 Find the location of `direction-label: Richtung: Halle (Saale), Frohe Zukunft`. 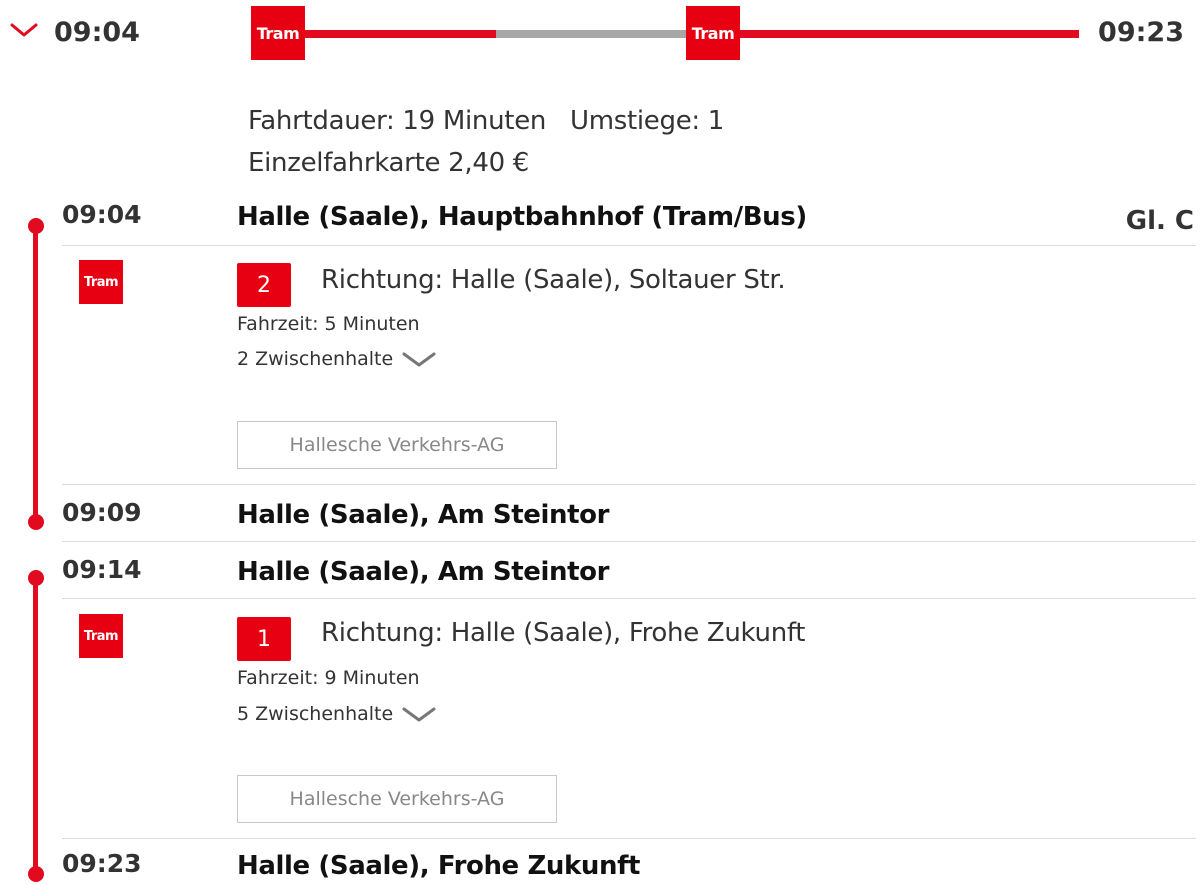

direction-label: Richtung: Halle (Saale), Frohe Zukunft is located at coordinates (563, 633).